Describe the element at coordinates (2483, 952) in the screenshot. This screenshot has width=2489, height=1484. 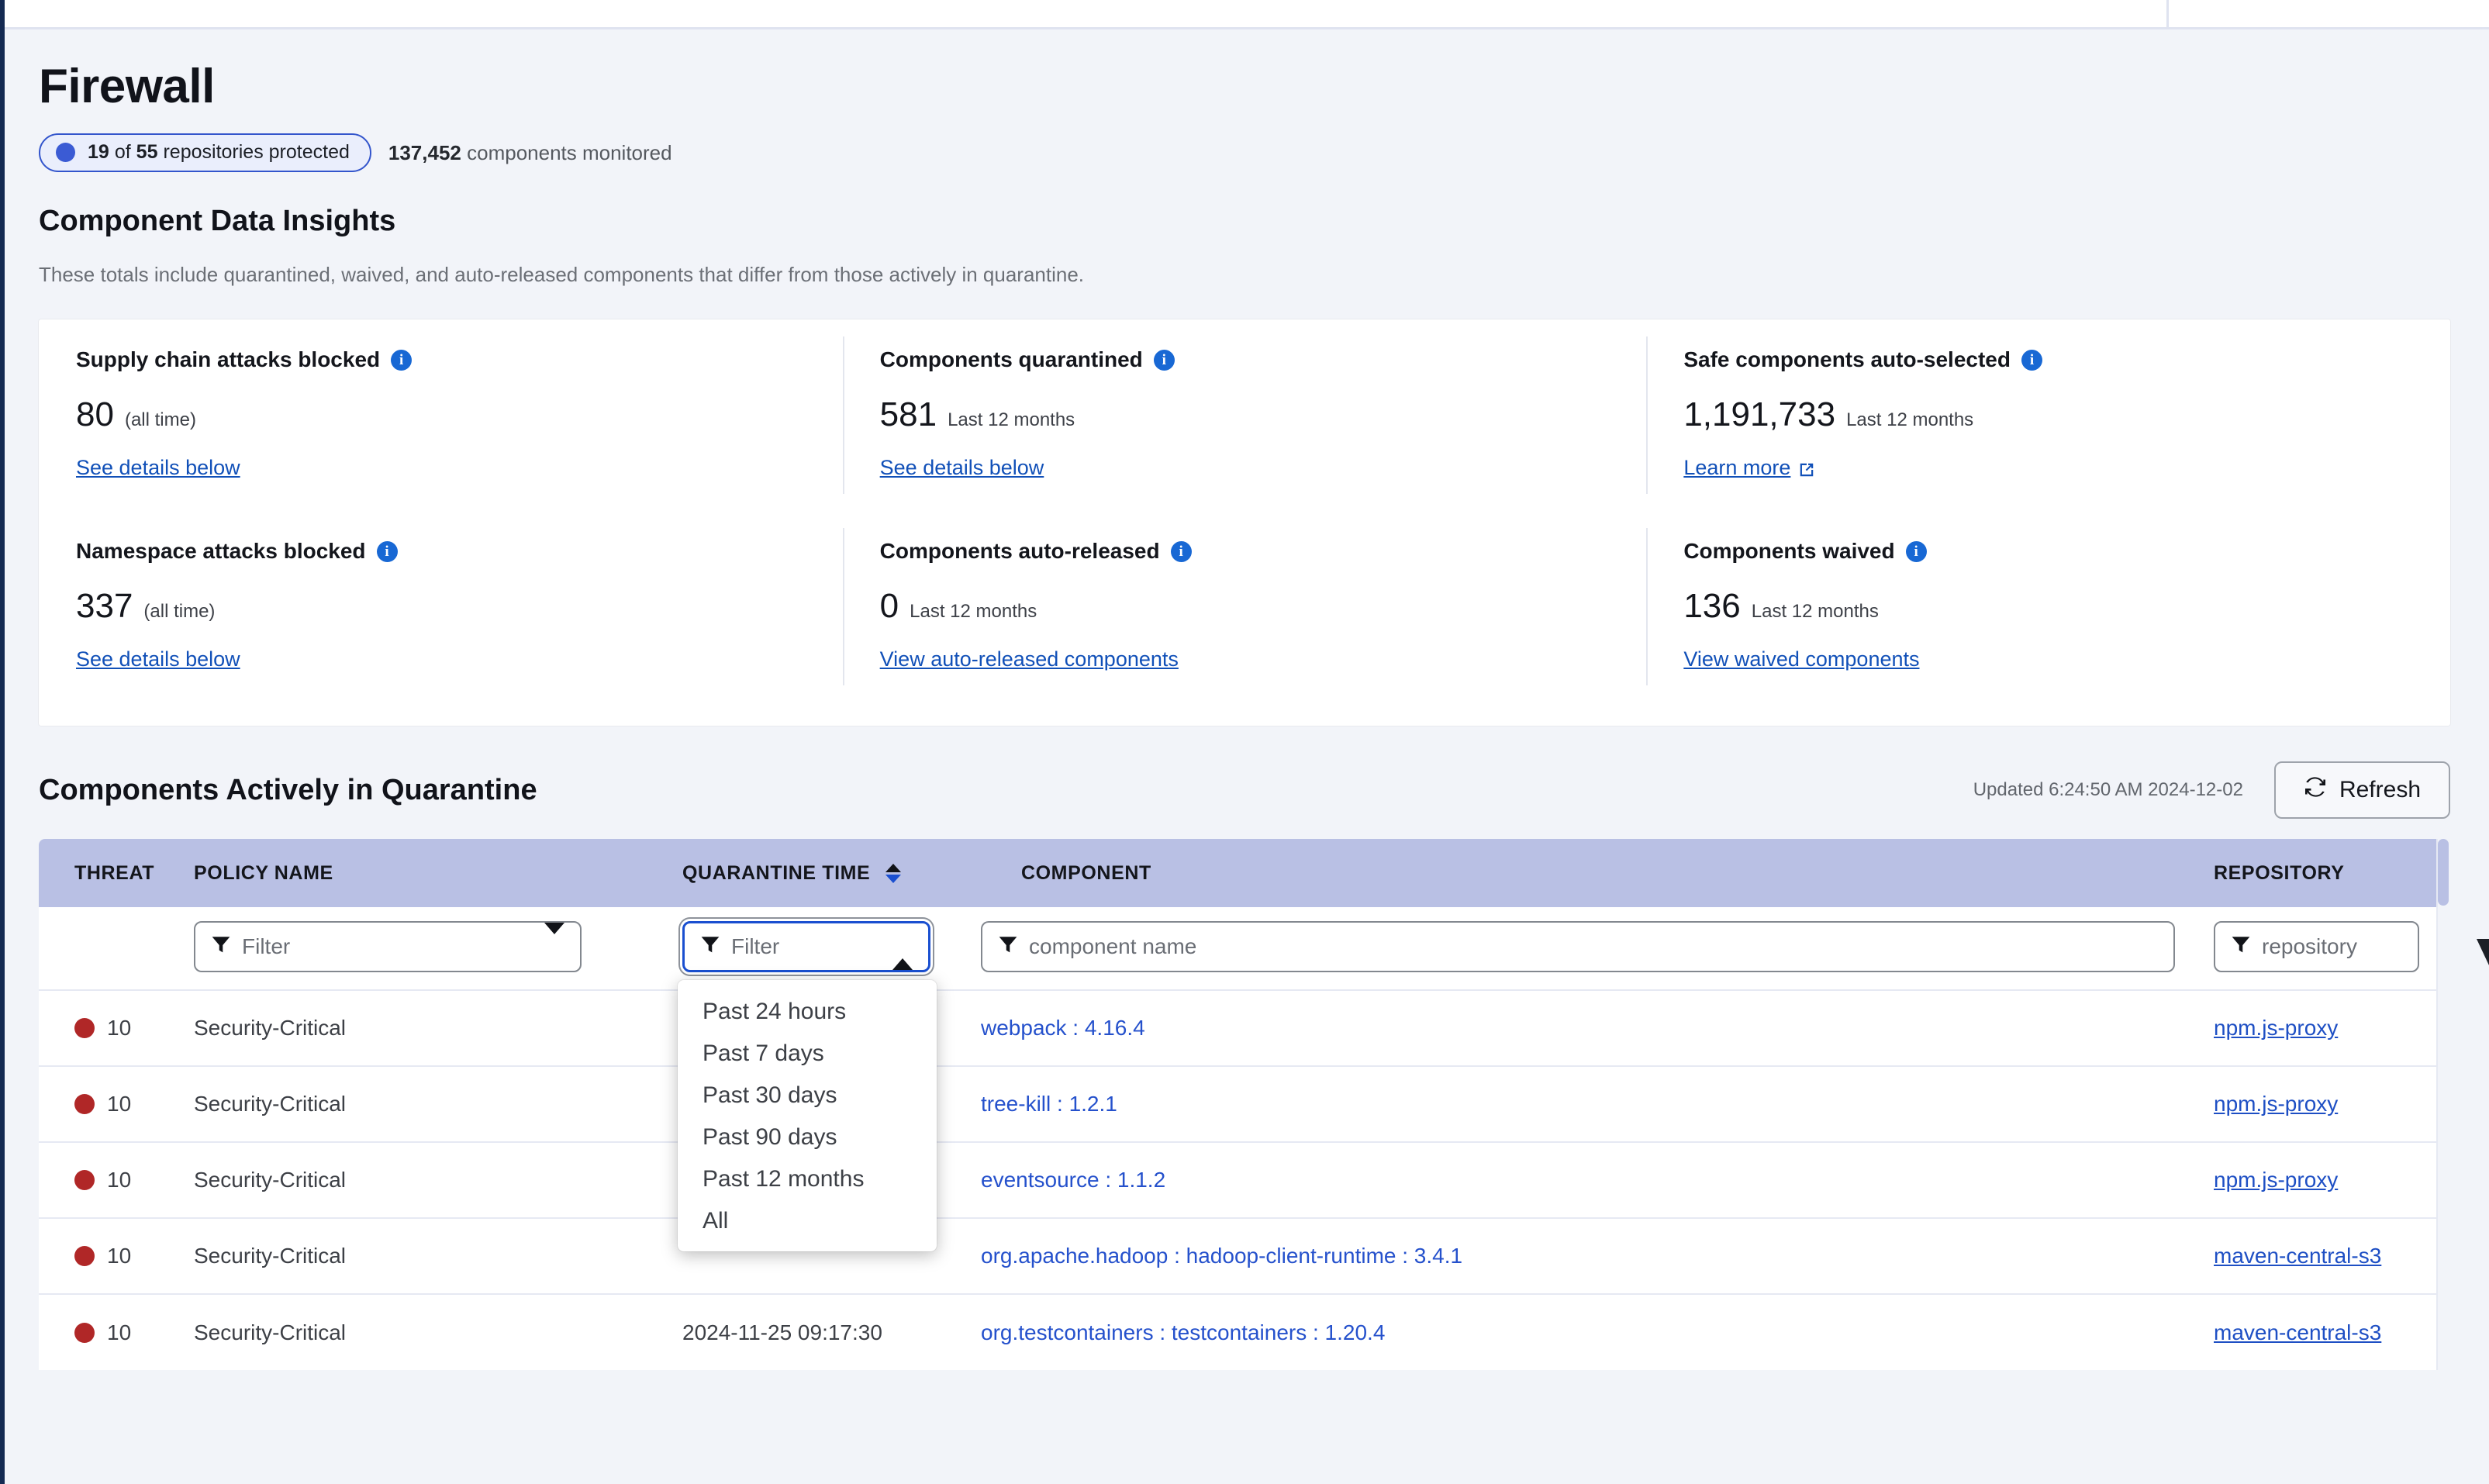
I see `page-scroll-indicator` at that location.